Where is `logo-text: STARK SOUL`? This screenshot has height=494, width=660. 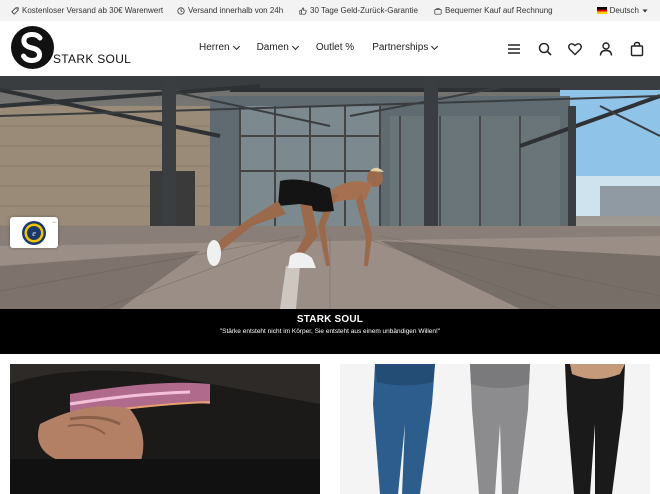
logo-text: STARK SOUL is located at coordinates (92, 59).